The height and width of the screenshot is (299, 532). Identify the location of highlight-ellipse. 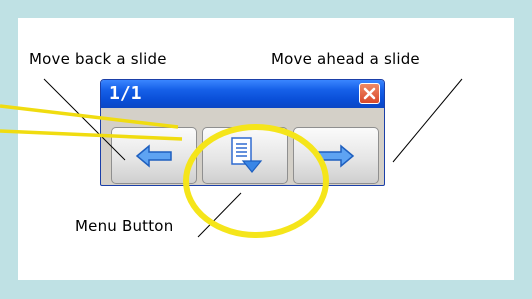
(256, 181).